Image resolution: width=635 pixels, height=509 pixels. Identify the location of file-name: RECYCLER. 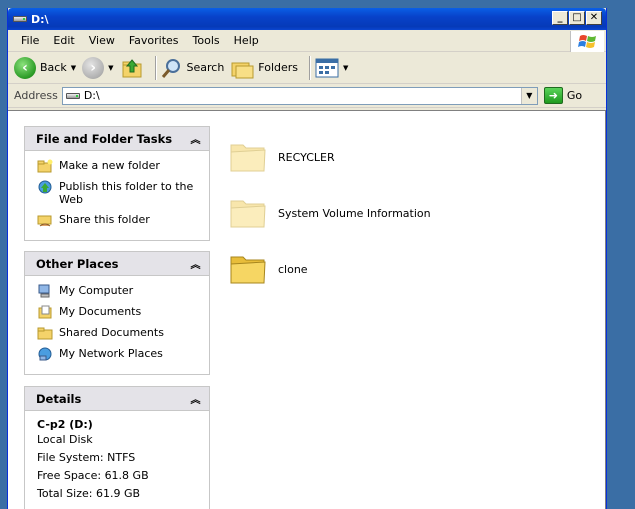
(306, 157).